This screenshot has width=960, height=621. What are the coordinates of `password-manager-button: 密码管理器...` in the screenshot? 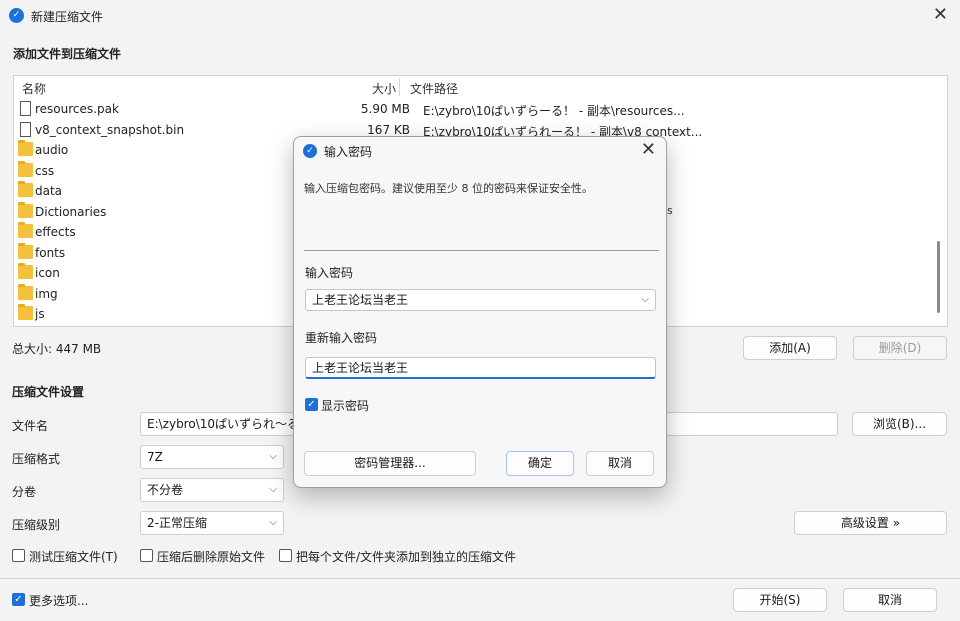 It's located at (390, 463).